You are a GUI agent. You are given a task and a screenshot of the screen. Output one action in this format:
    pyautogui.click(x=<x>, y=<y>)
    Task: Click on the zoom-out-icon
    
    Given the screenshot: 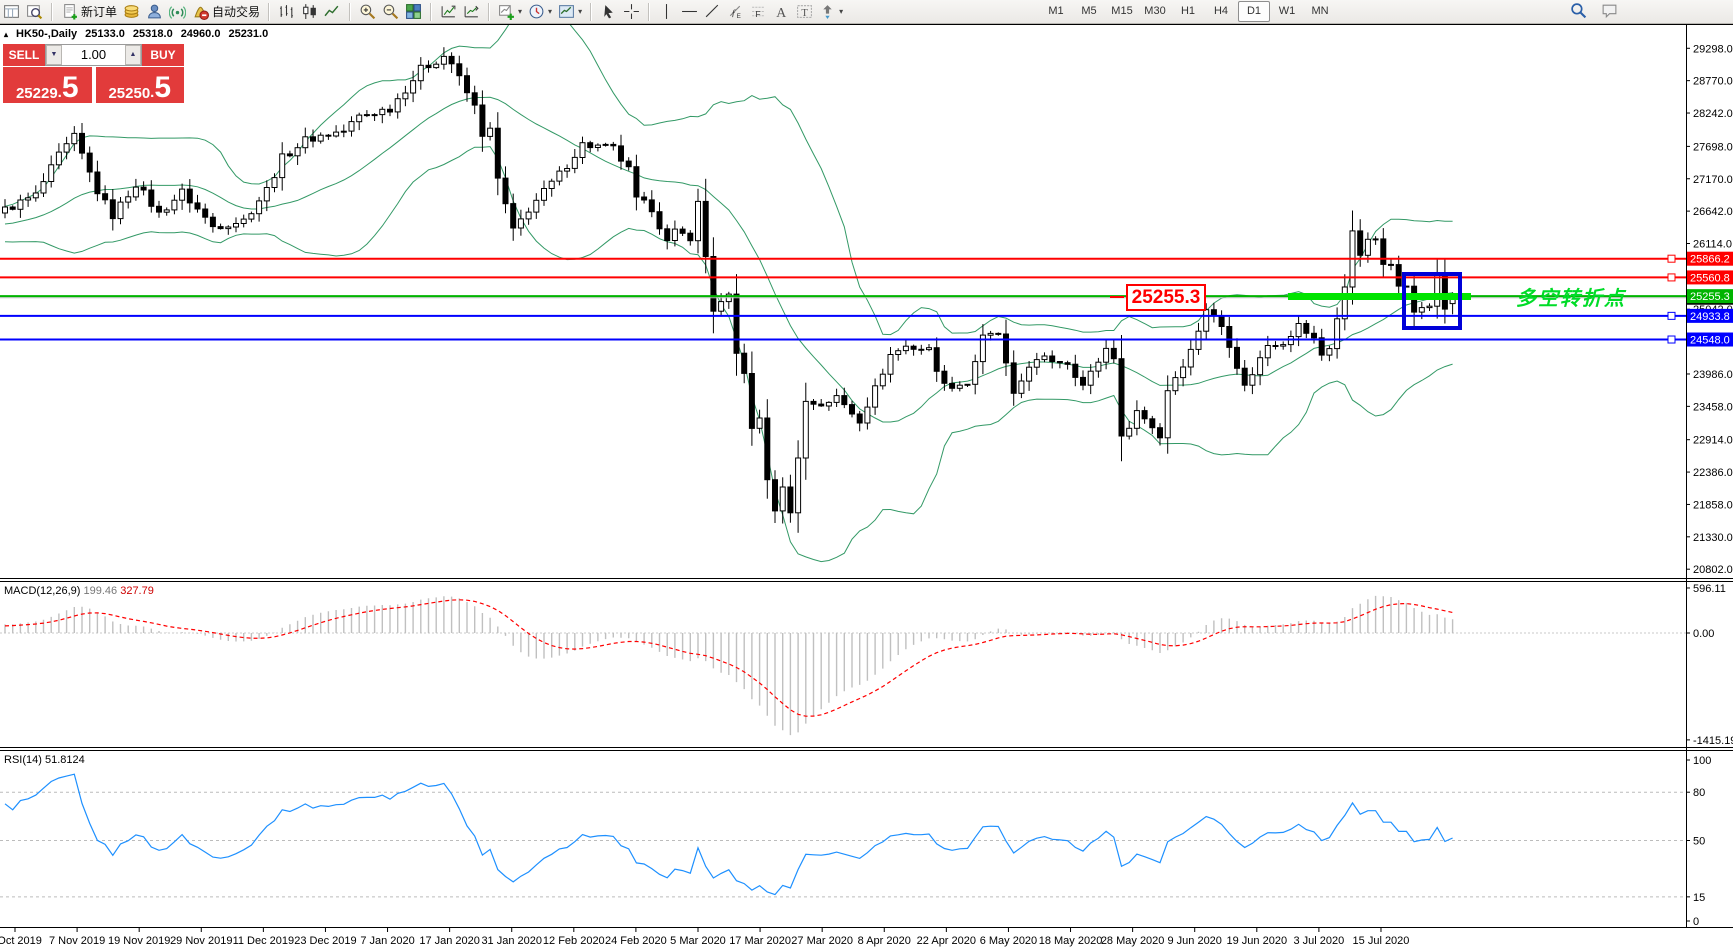 What is the action you would take?
    pyautogui.click(x=390, y=11)
    